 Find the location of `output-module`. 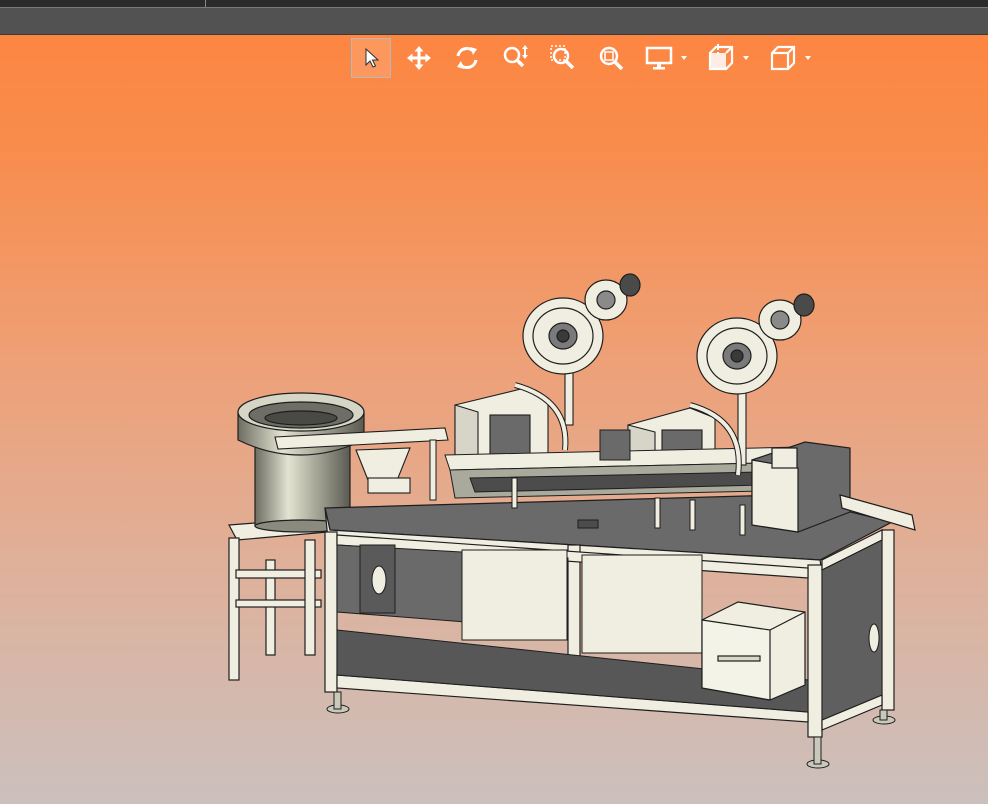

output-module is located at coordinates (833, 487).